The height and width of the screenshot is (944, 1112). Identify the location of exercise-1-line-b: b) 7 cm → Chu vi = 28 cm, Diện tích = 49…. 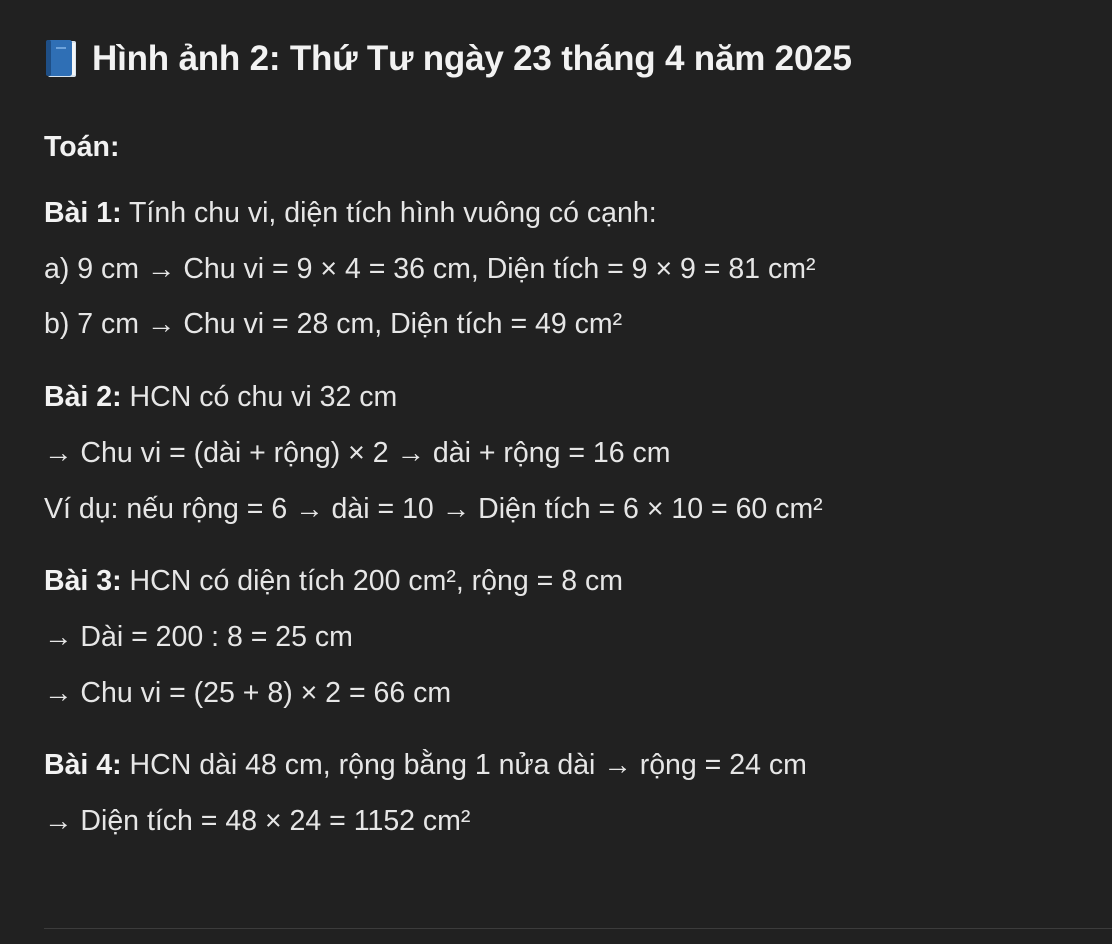
(333, 324).